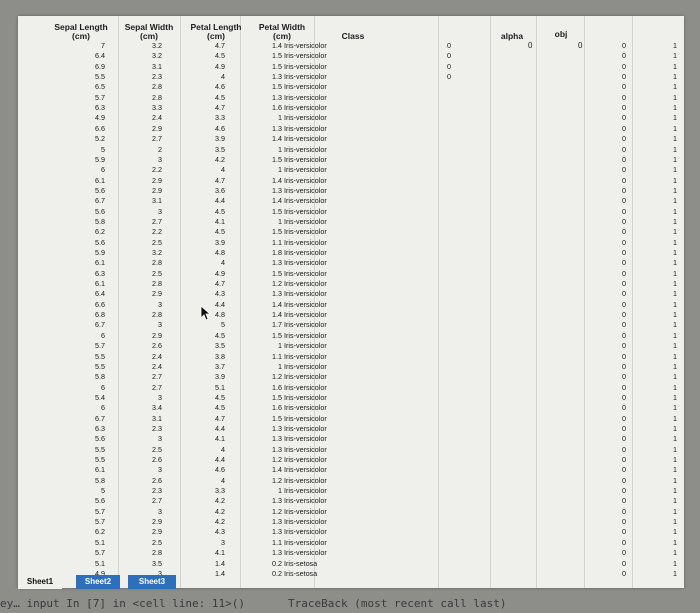 The width and height of the screenshot is (700, 613). What do you see at coordinates (220, 346) in the screenshot?
I see `cell-petal-length: 3.5` at bounding box center [220, 346].